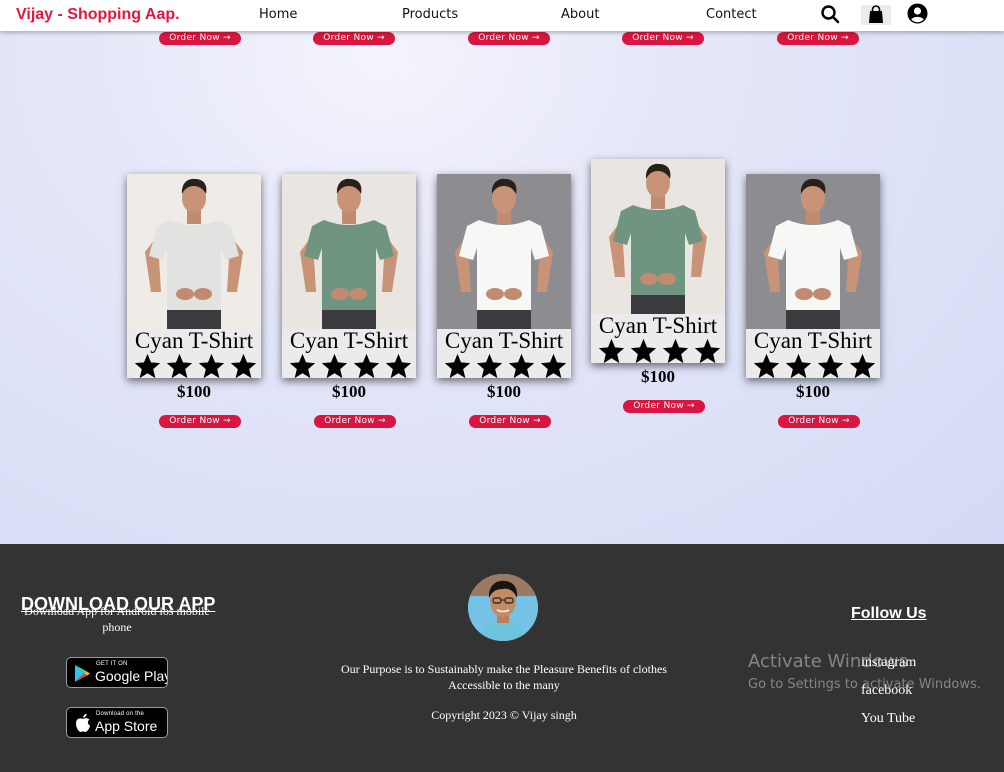 Image resolution: width=1004 pixels, height=772 pixels. What do you see at coordinates (876, 17) in the screenshot?
I see `shopping-bag-icon` at bounding box center [876, 17].